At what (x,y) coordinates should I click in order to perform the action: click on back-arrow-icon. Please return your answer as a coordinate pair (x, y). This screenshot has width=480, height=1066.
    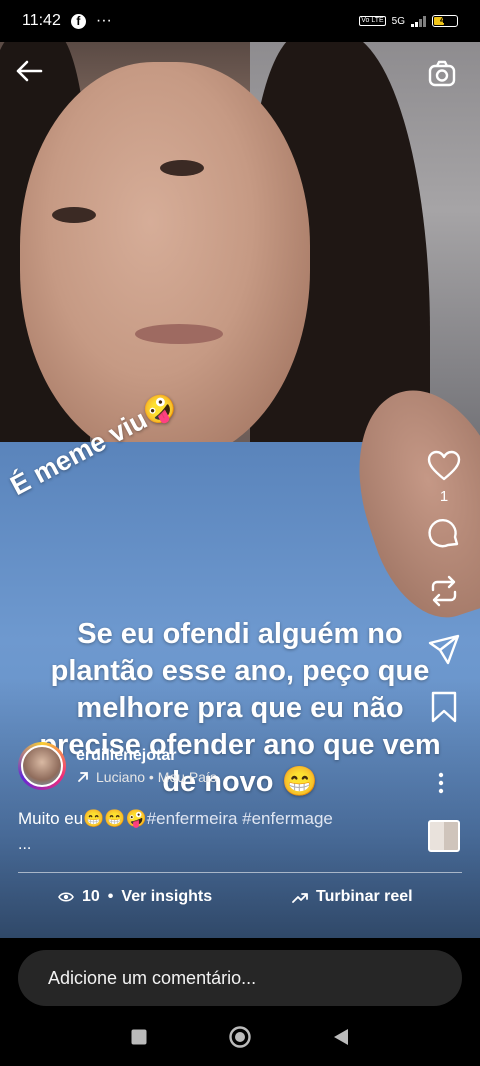
    Looking at the image, I should click on (29, 71).